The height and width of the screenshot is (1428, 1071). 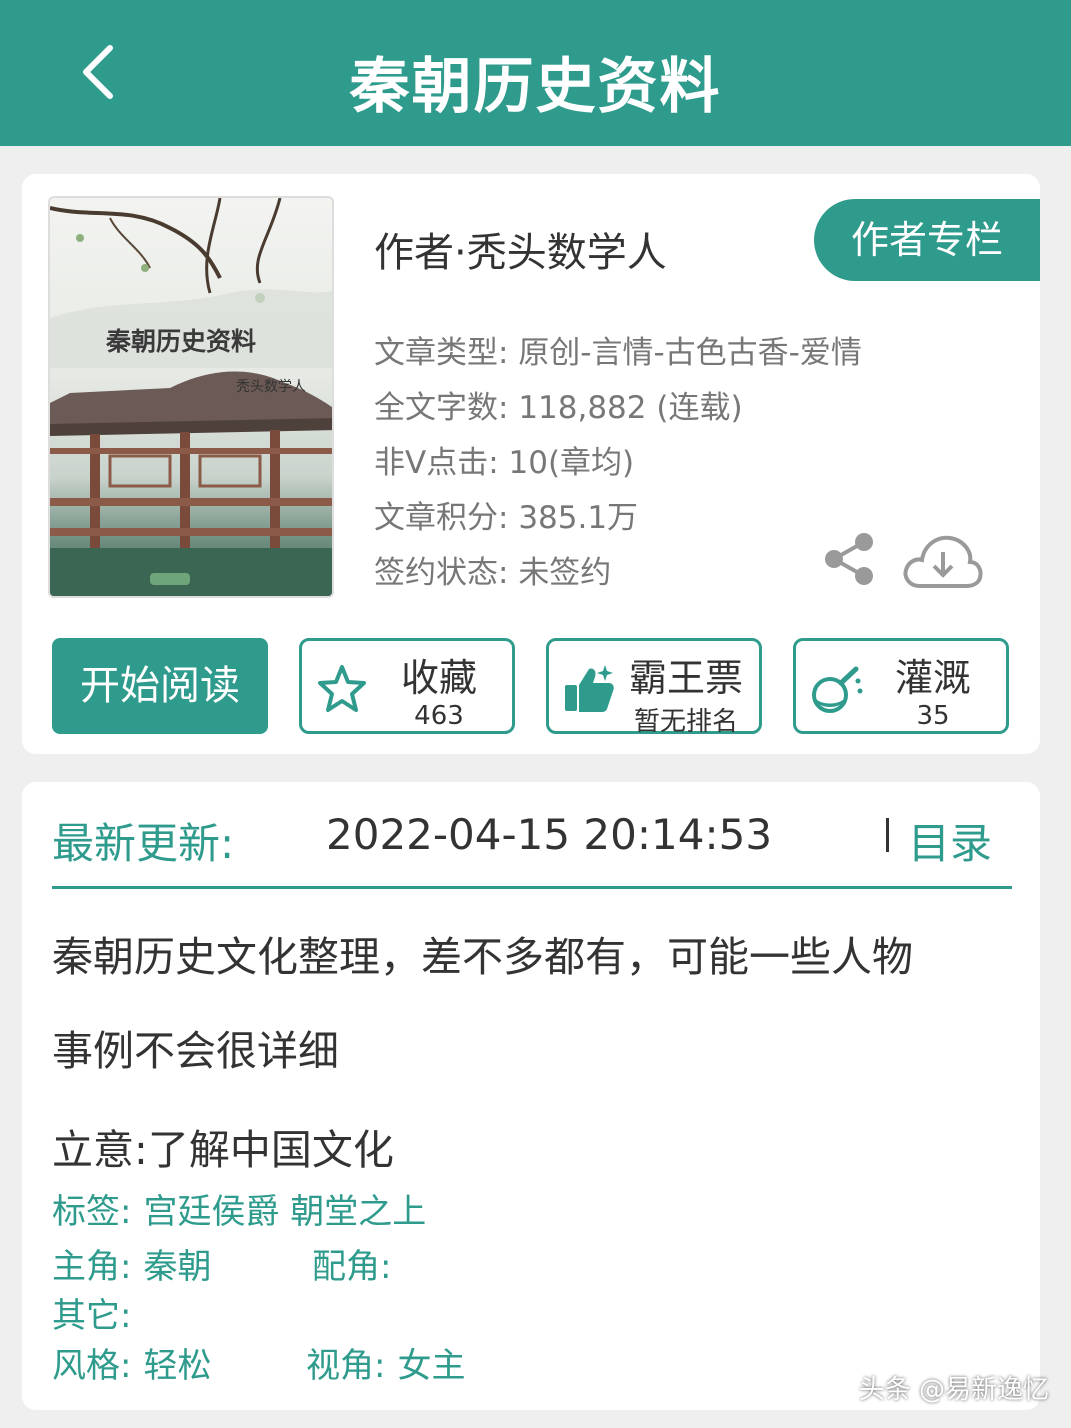 What do you see at coordinates (271, 387) in the screenshot?
I see `cover-author: 秃头数学人` at bounding box center [271, 387].